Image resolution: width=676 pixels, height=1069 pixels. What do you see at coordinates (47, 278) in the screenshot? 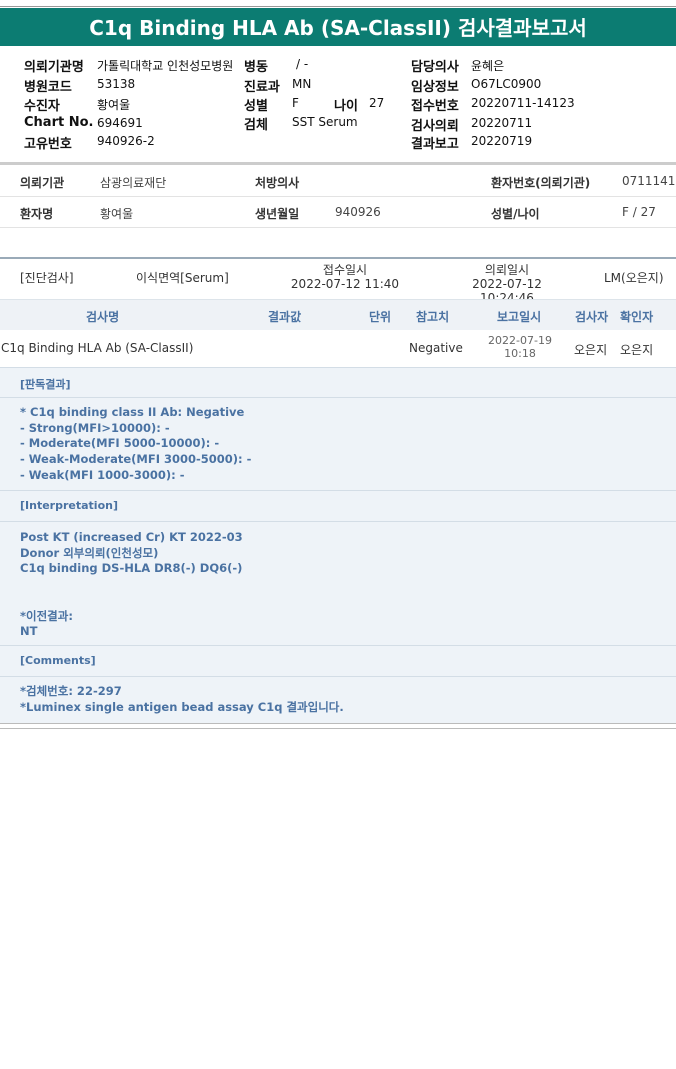
I see `diag-type: [진단검사]` at bounding box center [47, 278].